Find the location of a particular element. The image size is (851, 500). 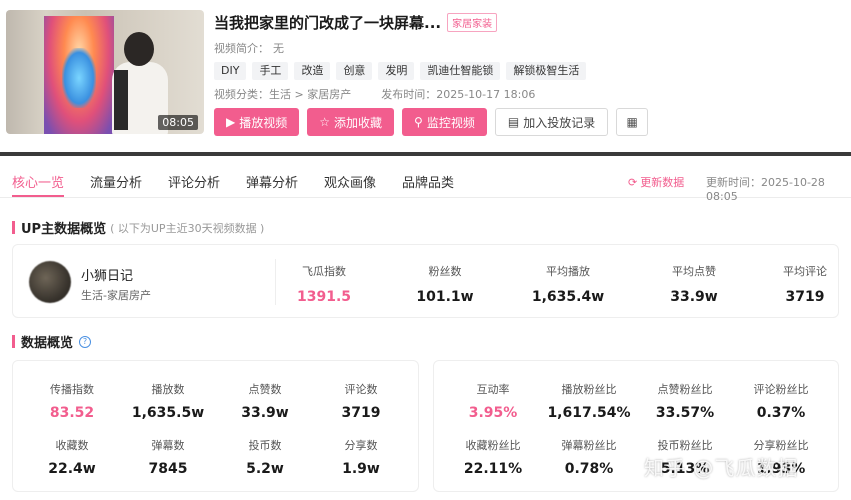

video-intro-value: 无 is located at coordinates (278, 48).